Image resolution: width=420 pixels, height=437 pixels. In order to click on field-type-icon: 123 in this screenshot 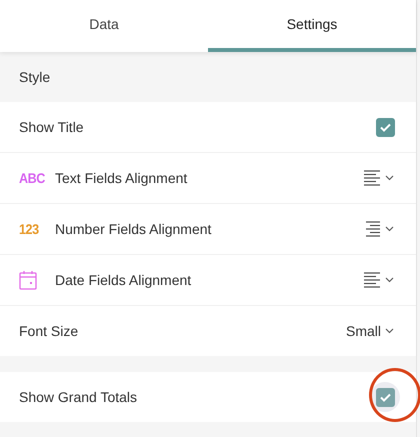, I will do `click(35, 229)`.